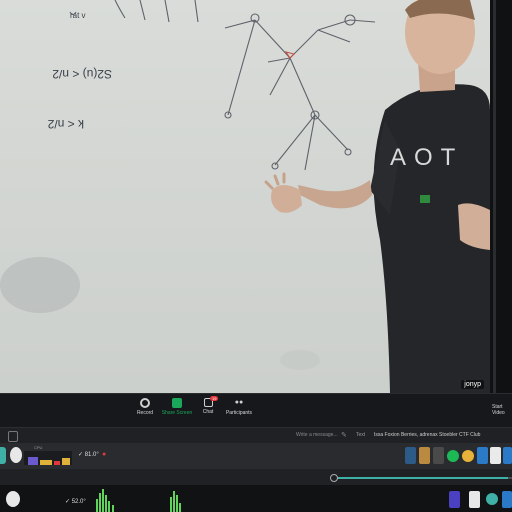 Image resolution: width=512 pixels, height=512 pixels. What do you see at coordinates (214, 398) in the screenshot?
I see `chat-badge: 19` at bounding box center [214, 398].